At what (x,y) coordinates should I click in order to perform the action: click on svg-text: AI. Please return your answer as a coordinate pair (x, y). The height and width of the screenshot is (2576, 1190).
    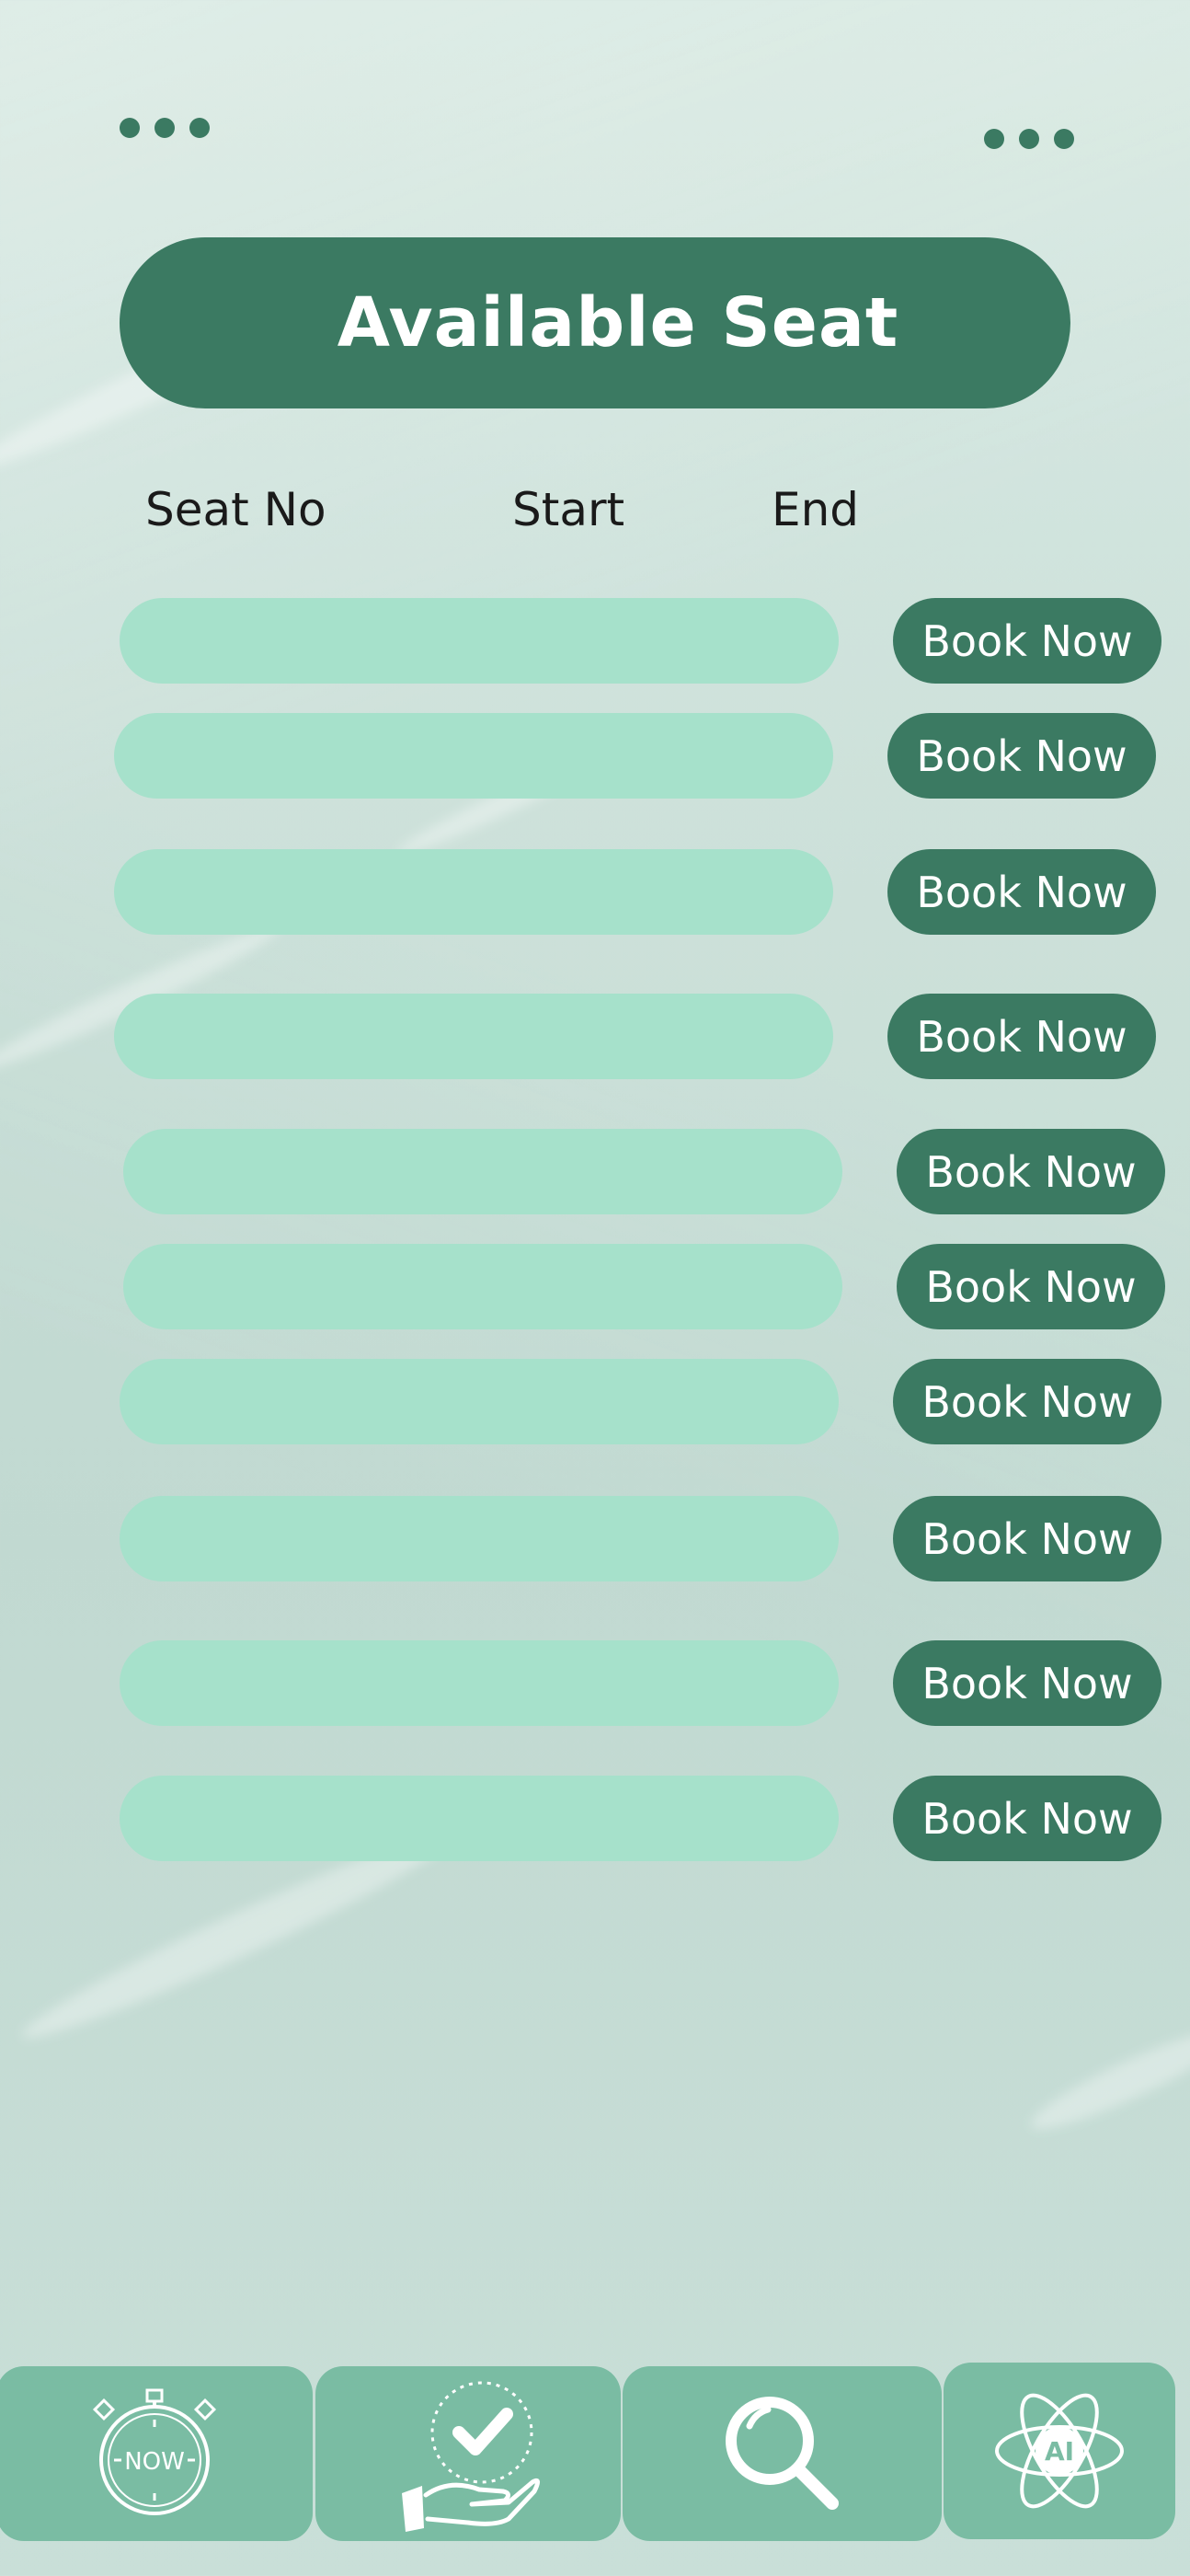
    Looking at the image, I should click on (1059, 2451).